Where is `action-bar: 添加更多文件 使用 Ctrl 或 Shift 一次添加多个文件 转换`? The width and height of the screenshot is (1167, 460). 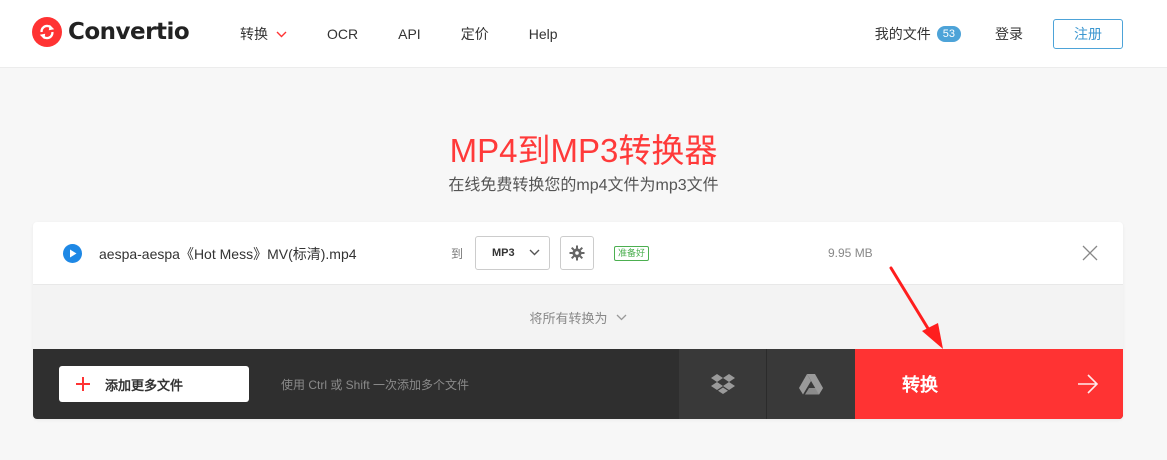 action-bar: 添加更多文件 使用 Ctrl 或 Shift 一次添加多个文件 转换 is located at coordinates (578, 384).